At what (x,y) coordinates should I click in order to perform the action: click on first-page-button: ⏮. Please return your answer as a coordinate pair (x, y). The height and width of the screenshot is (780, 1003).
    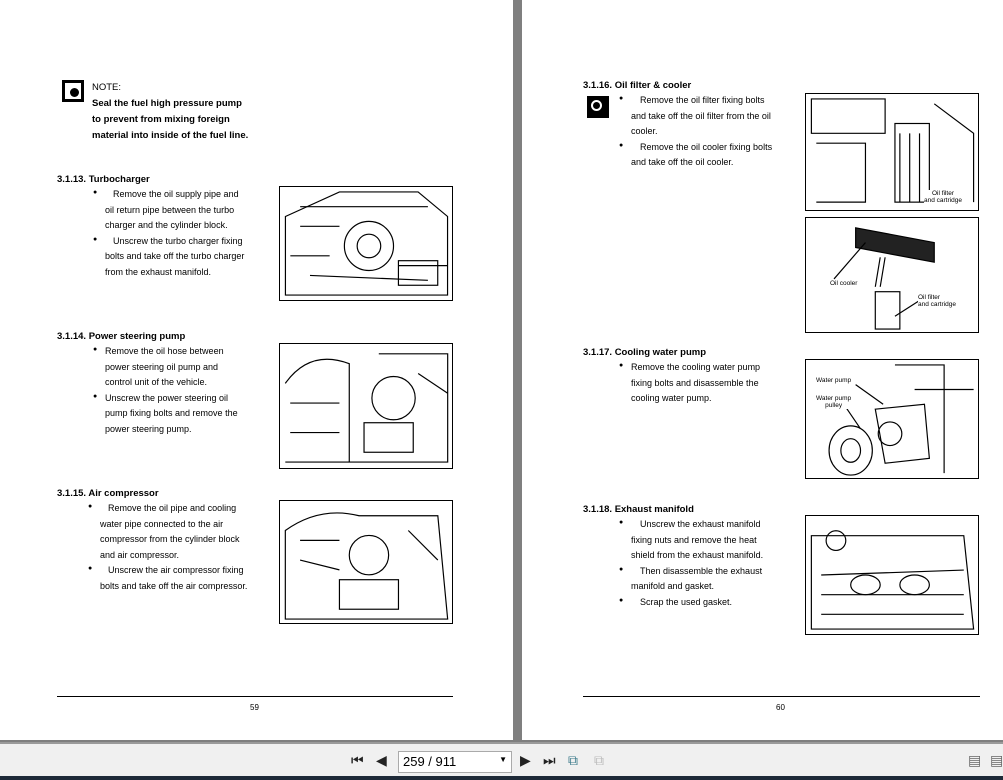
    Looking at the image, I should click on (357, 760).